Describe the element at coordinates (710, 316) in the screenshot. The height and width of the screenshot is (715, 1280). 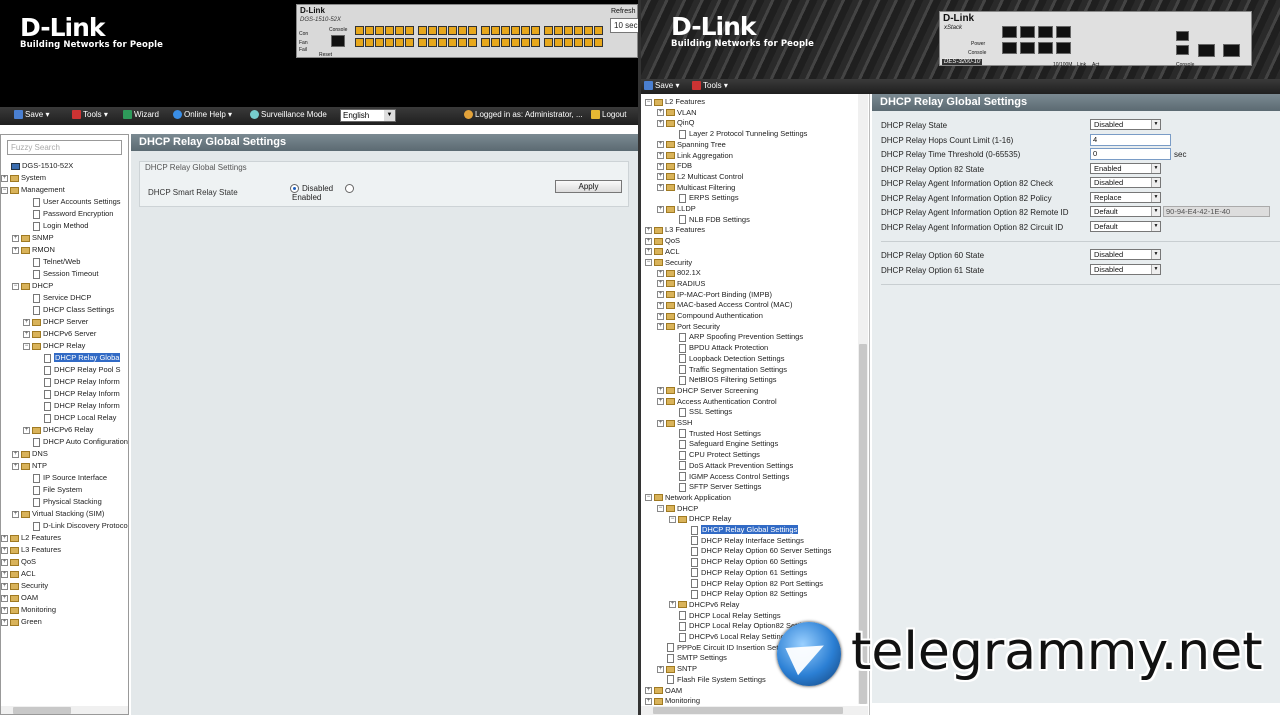
I see `tree-item-compound-authentication: + Compound Authentication` at that location.